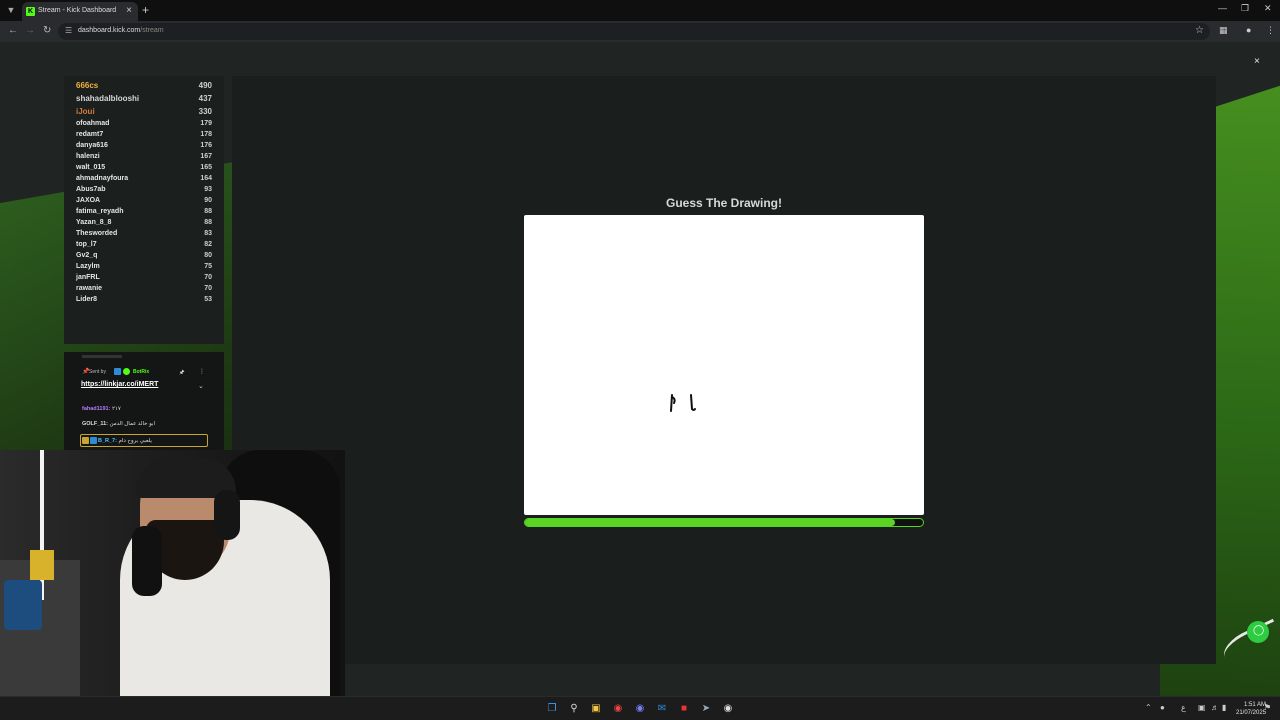  What do you see at coordinates (11, 10) in the screenshot?
I see `chevron-down-icon: ▼` at bounding box center [11, 10].